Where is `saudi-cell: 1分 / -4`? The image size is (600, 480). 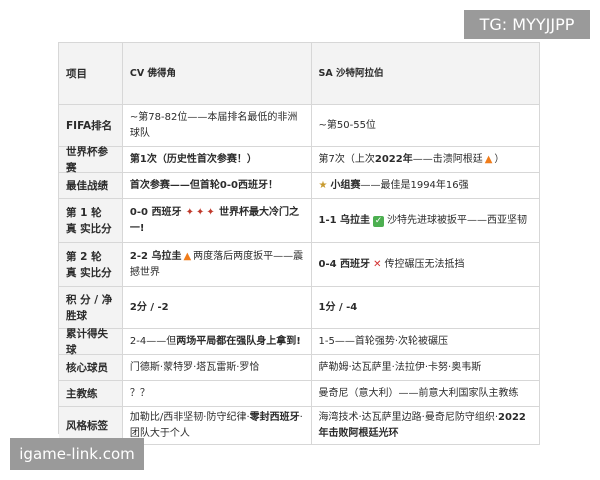 saudi-cell: 1分 / -4 is located at coordinates (426, 308).